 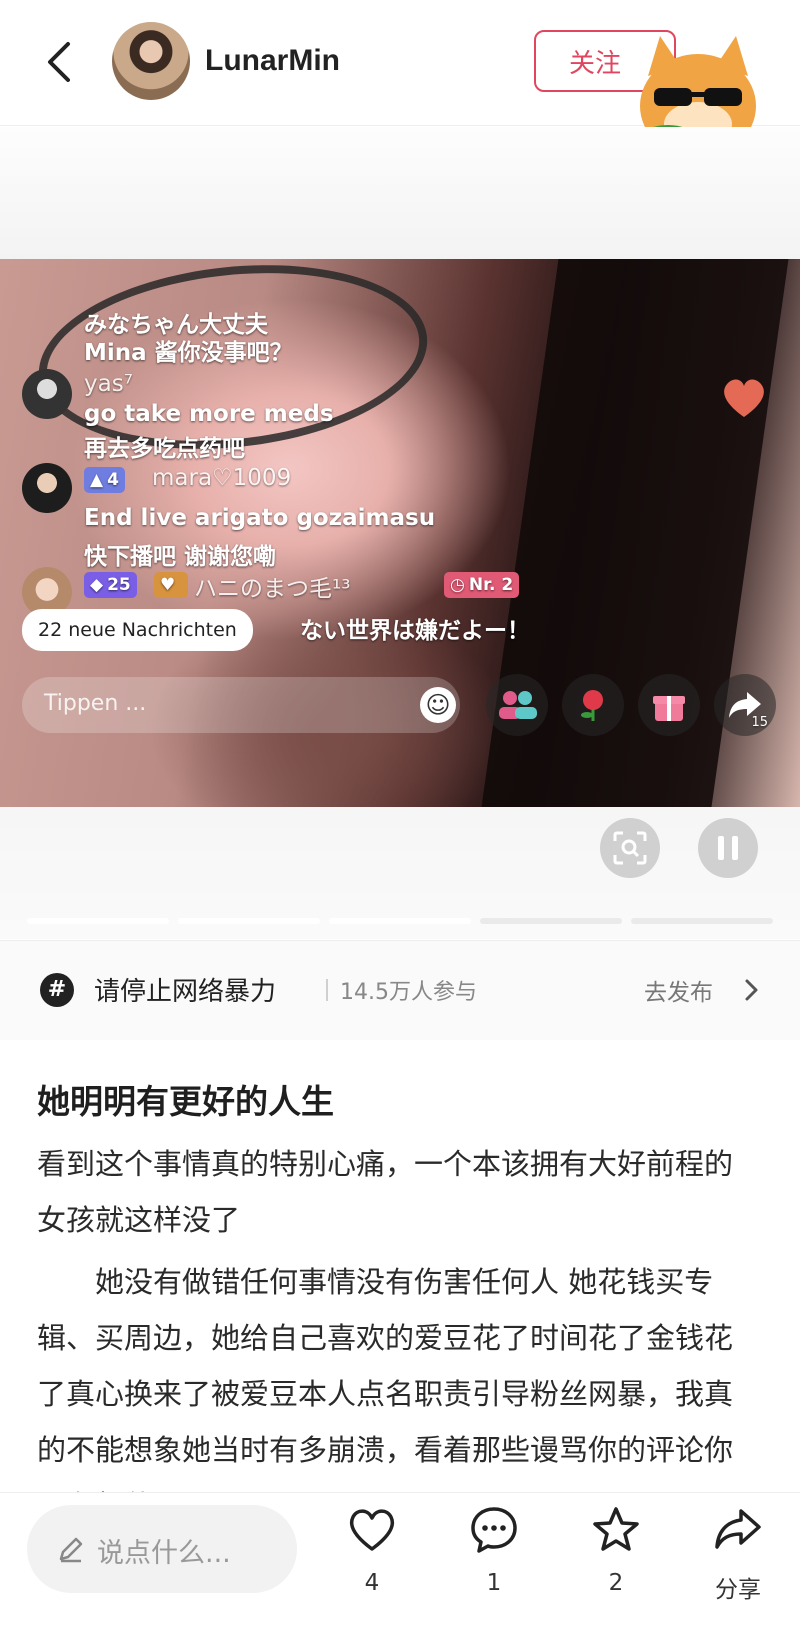 I want to click on chat-user-2: yas⁷, so click(x=108, y=384).